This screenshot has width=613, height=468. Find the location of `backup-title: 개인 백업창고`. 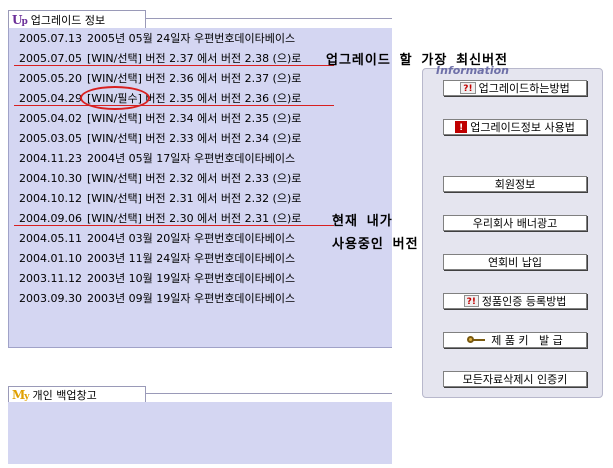

backup-title: 개인 백업창고 is located at coordinates (64, 395).